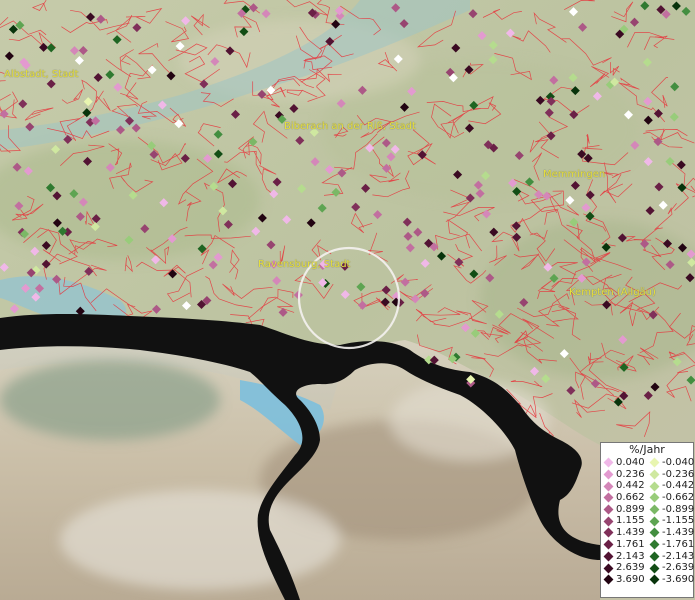  I want to click on legend-value: -2.143, so click(678, 556).